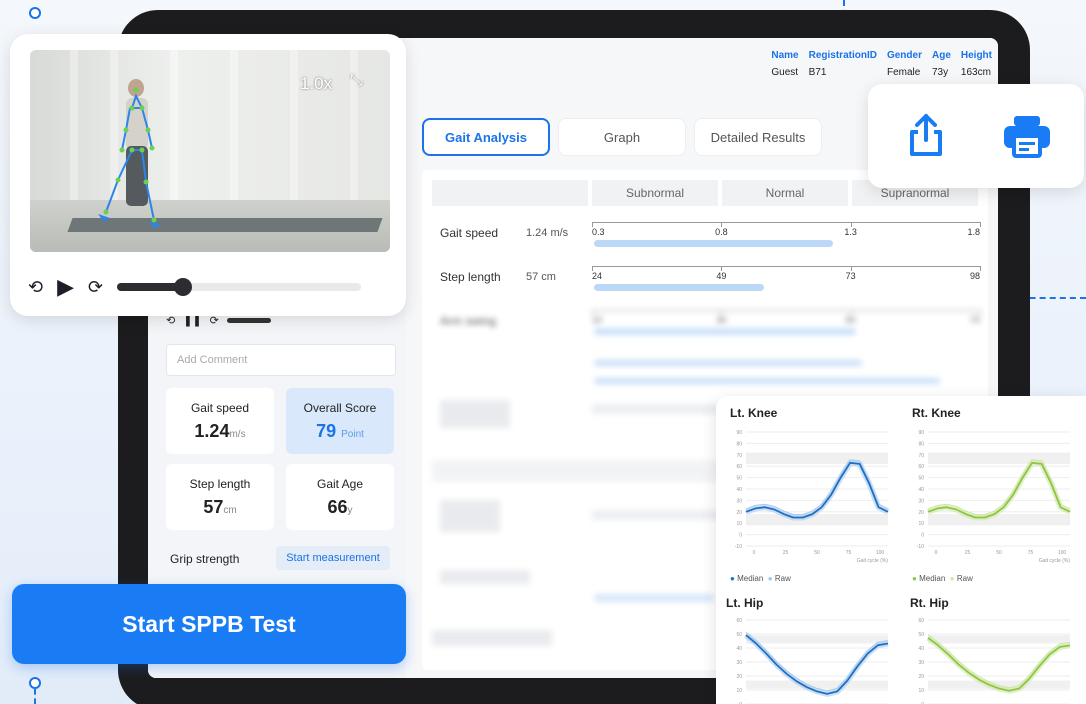 The width and height of the screenshot is (1086, 704). What do you see at coordinates (182, 287) in the screenshot?
I see `progress-handle` at bounding box center [182, 287].